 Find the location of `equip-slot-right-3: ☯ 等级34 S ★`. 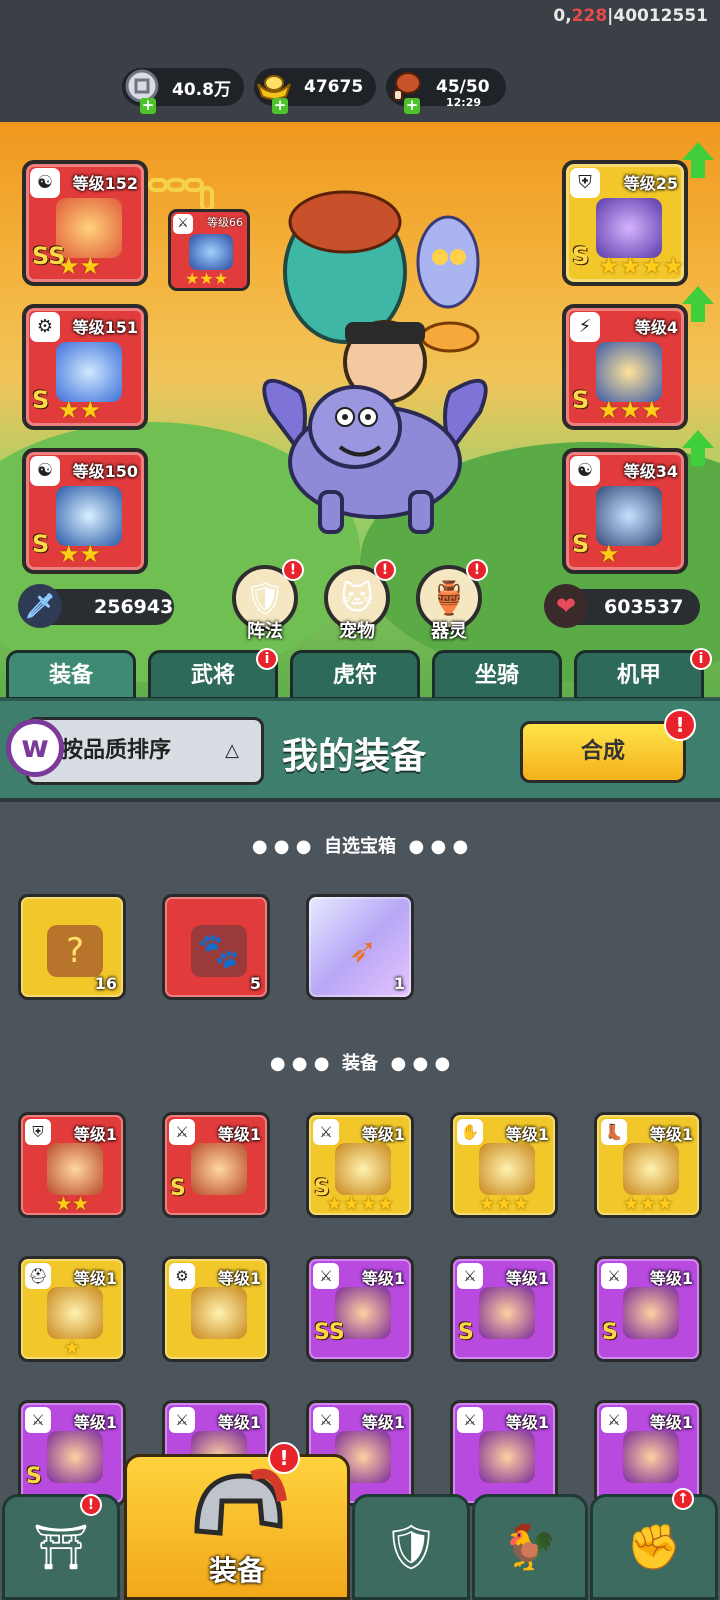

equip-slot-right-3: ☯ 等级34 S ★ is located at coordinates (625, 511).